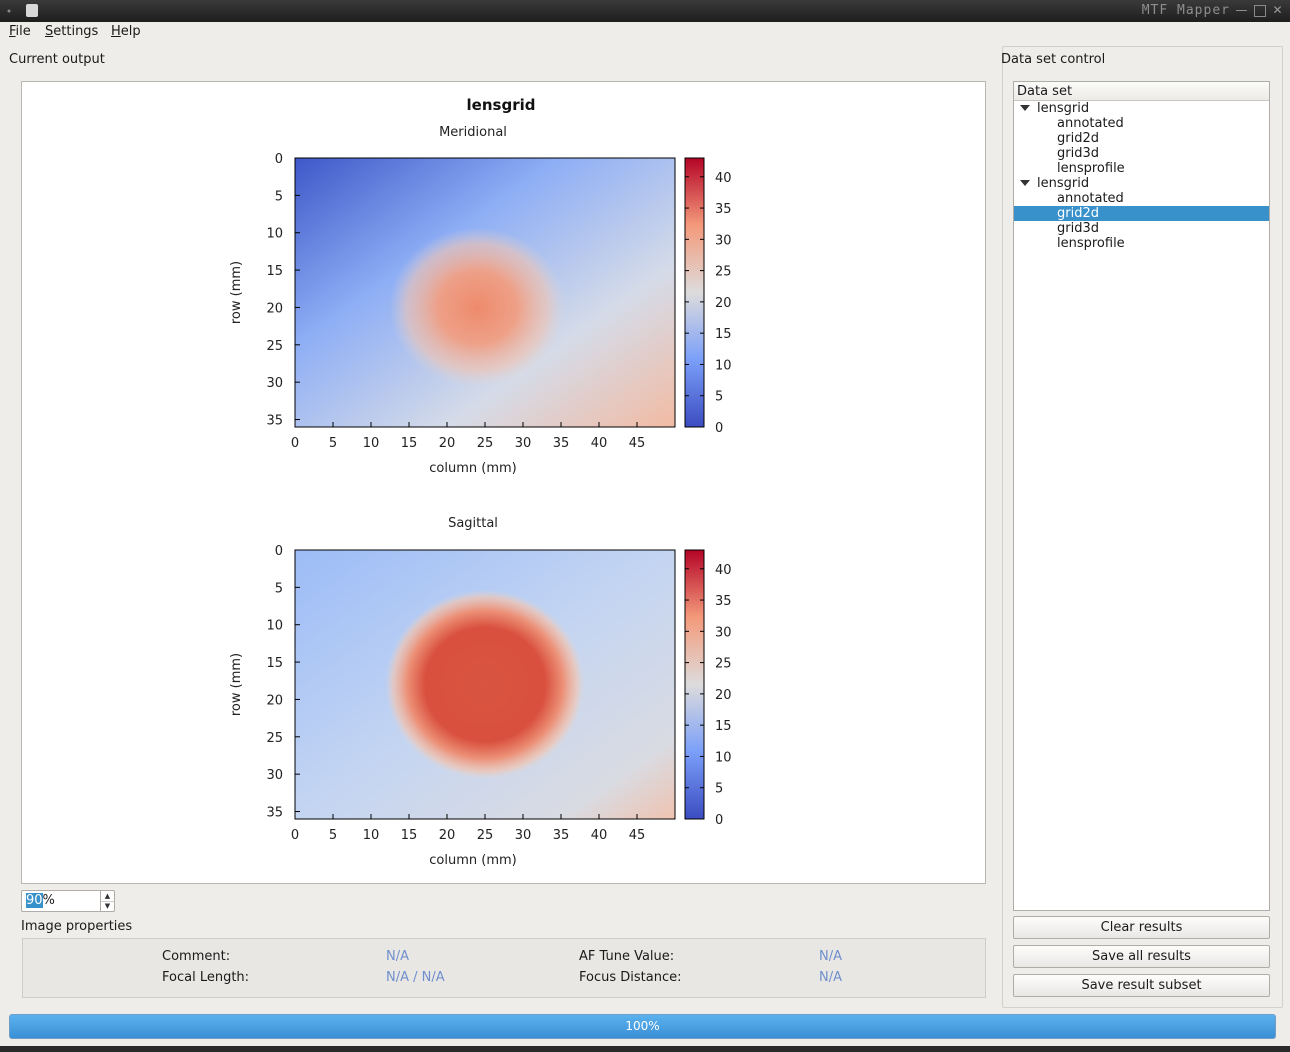 The width and height of the screenshot is (1290, 1052). Describe the element at coordinates (11, 10) in the screenshot. I see `app-menu-icon` at that location.